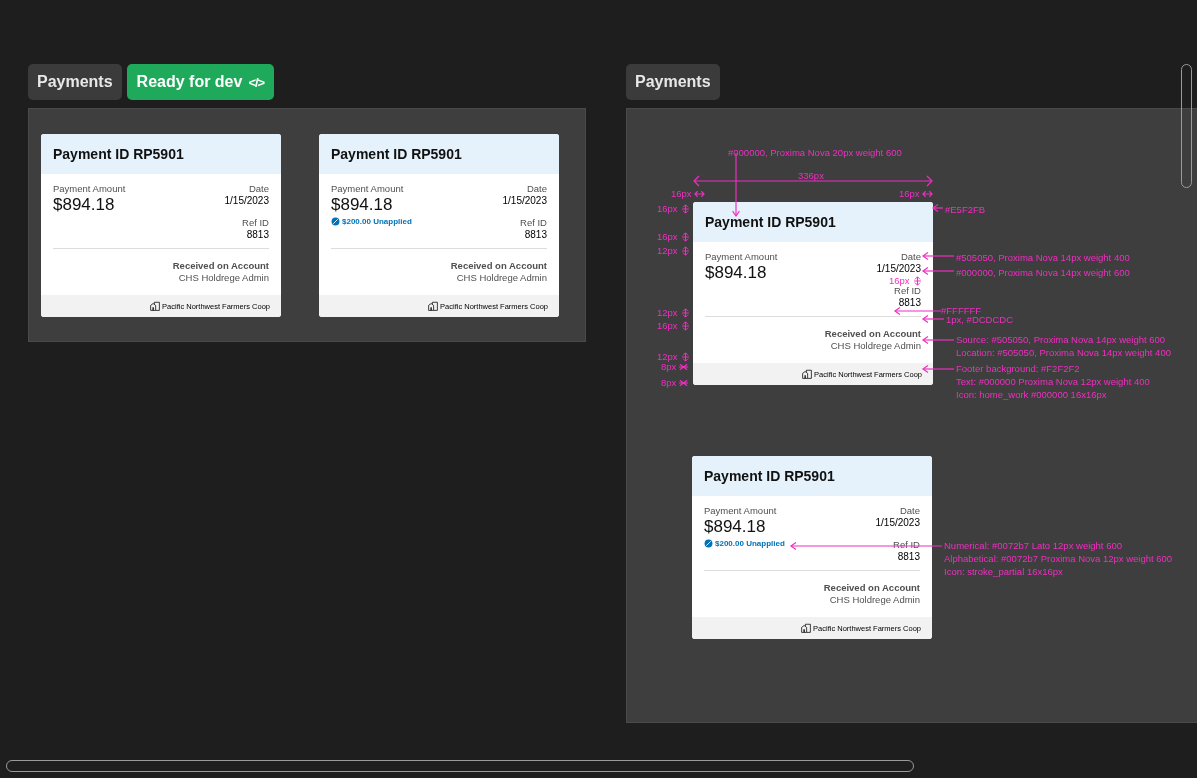  What do you see at coordinates (1043, 257) in the screenshot?
I see `spec-note: #505050, Proxima Nova 14px weight 400` at bounding box center [1043, 257].